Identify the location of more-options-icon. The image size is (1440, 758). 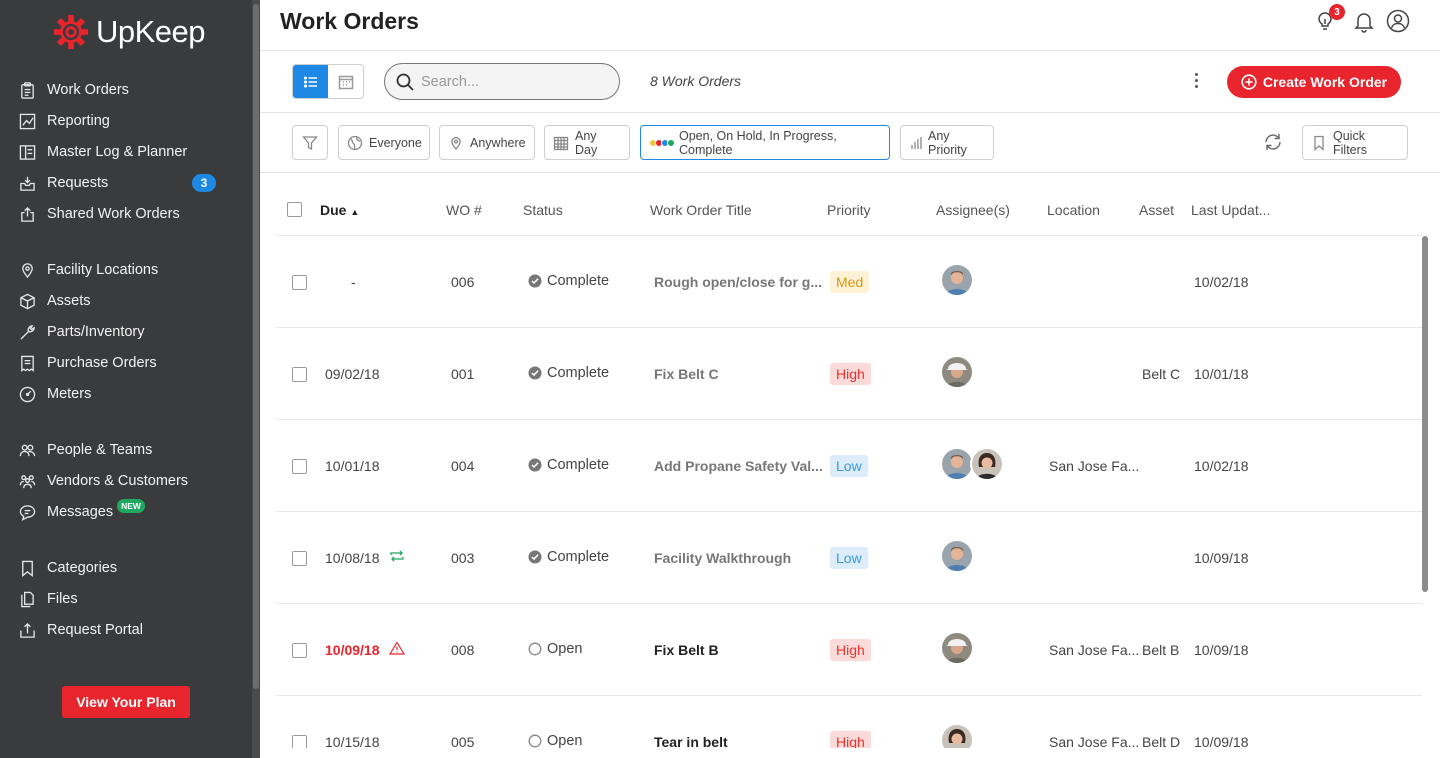
(1196, 80).